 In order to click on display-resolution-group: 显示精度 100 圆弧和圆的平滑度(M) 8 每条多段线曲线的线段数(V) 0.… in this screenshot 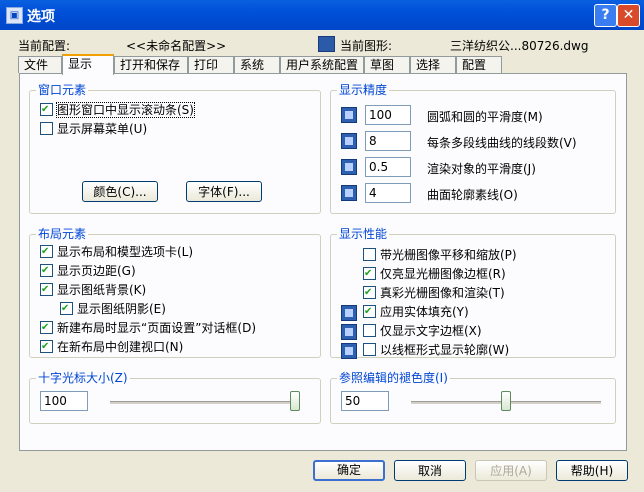, I will do `click(473, 148)`.